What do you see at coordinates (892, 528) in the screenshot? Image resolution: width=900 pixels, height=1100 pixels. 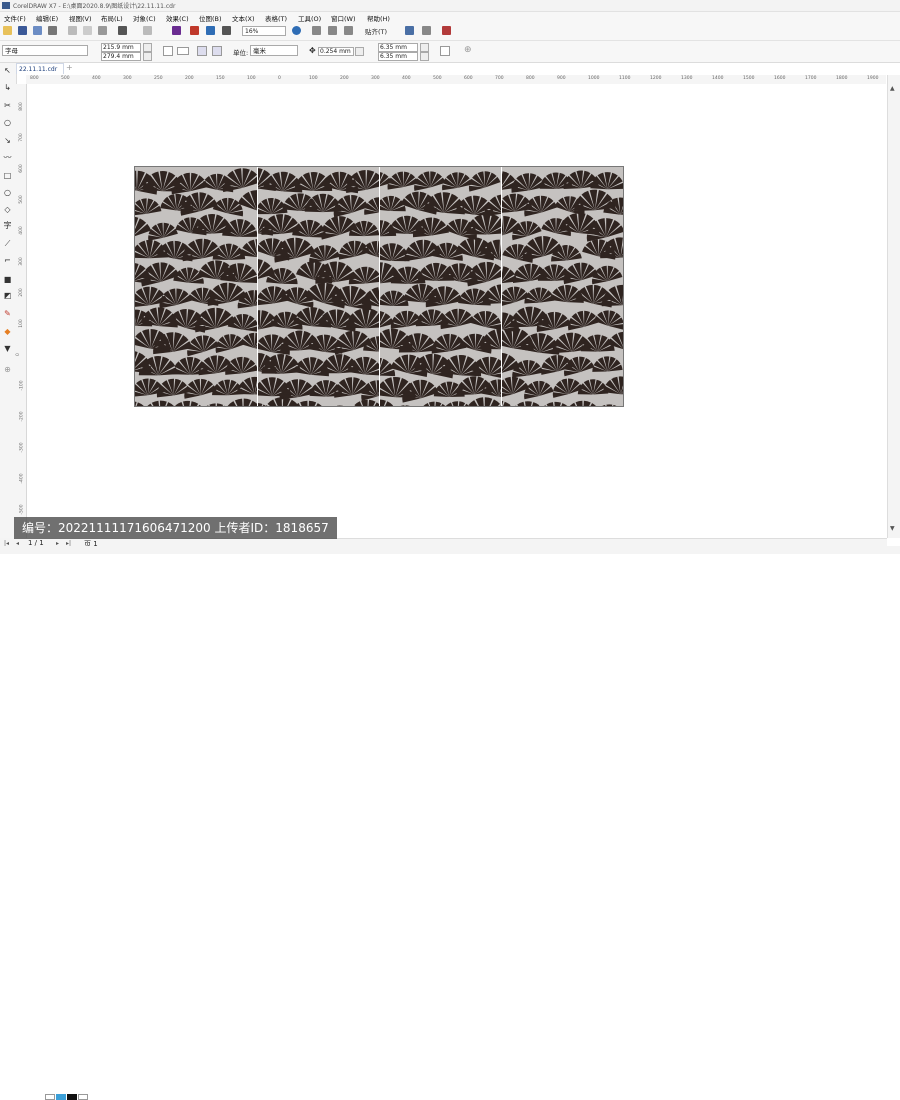 I see `scroll-down-icon: ▼` at bounding box center [892, 528].